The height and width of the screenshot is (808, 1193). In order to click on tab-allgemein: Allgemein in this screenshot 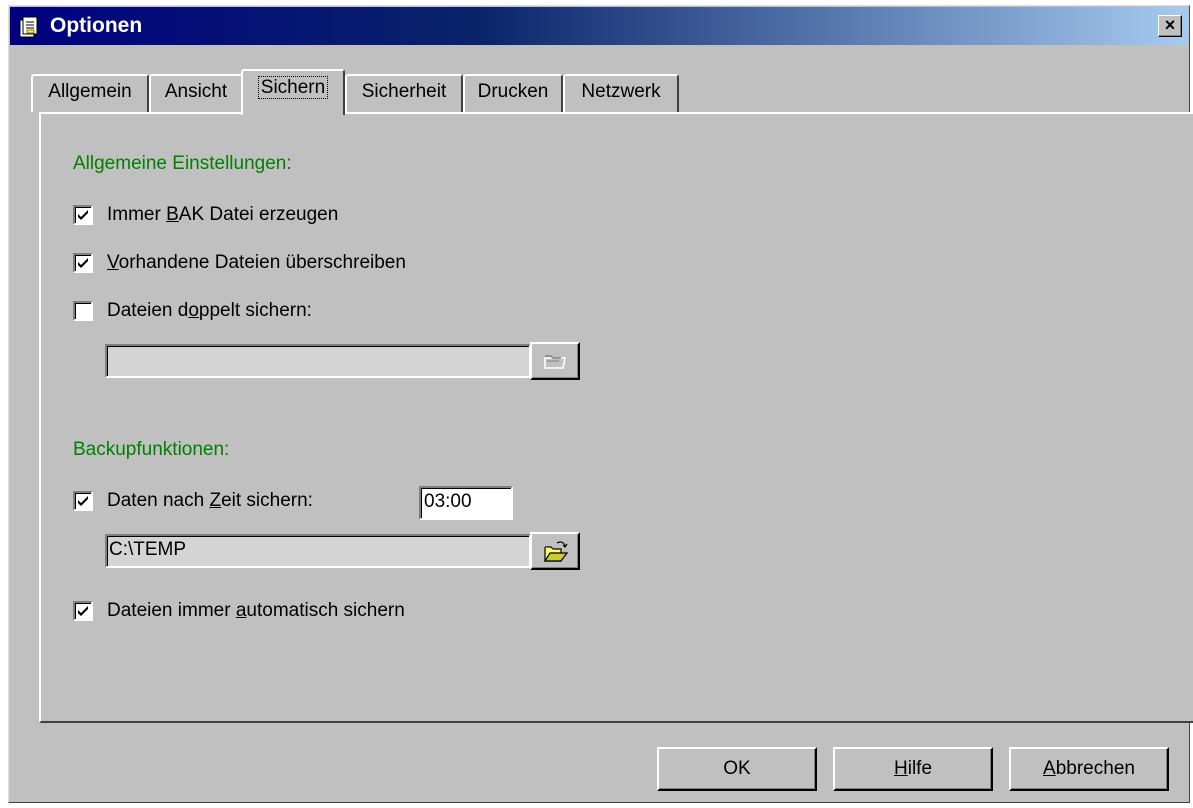, I will do `click(90, 93)`.